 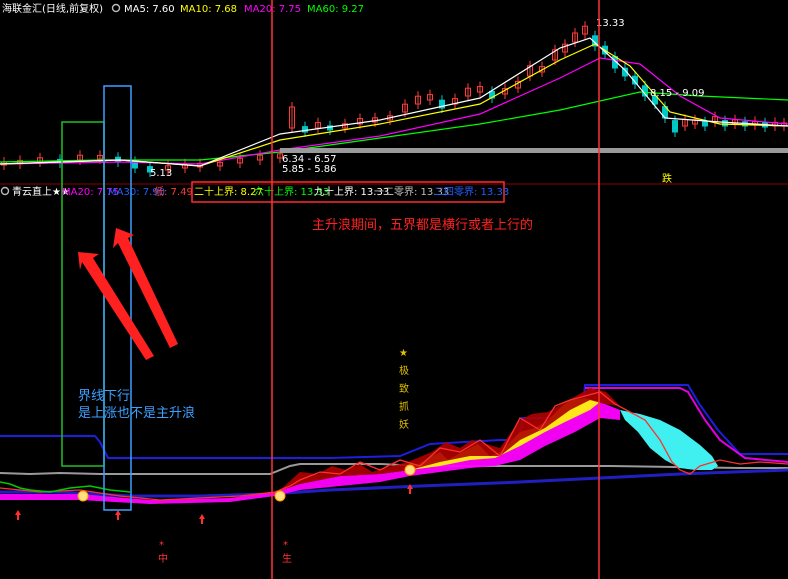 I want to click on bottom-marker-a: 中, so click(x=163, y=558).